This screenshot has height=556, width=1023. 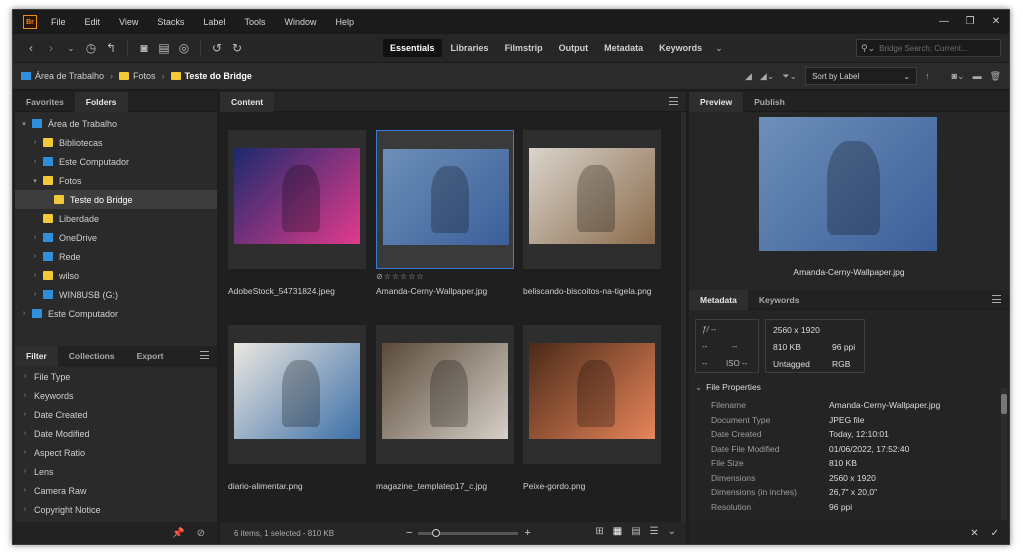 What do you see at coordinates (91, 48) in the screenshot?
I see `recent-history-icon: ◷` at bounding box center [91, 48].